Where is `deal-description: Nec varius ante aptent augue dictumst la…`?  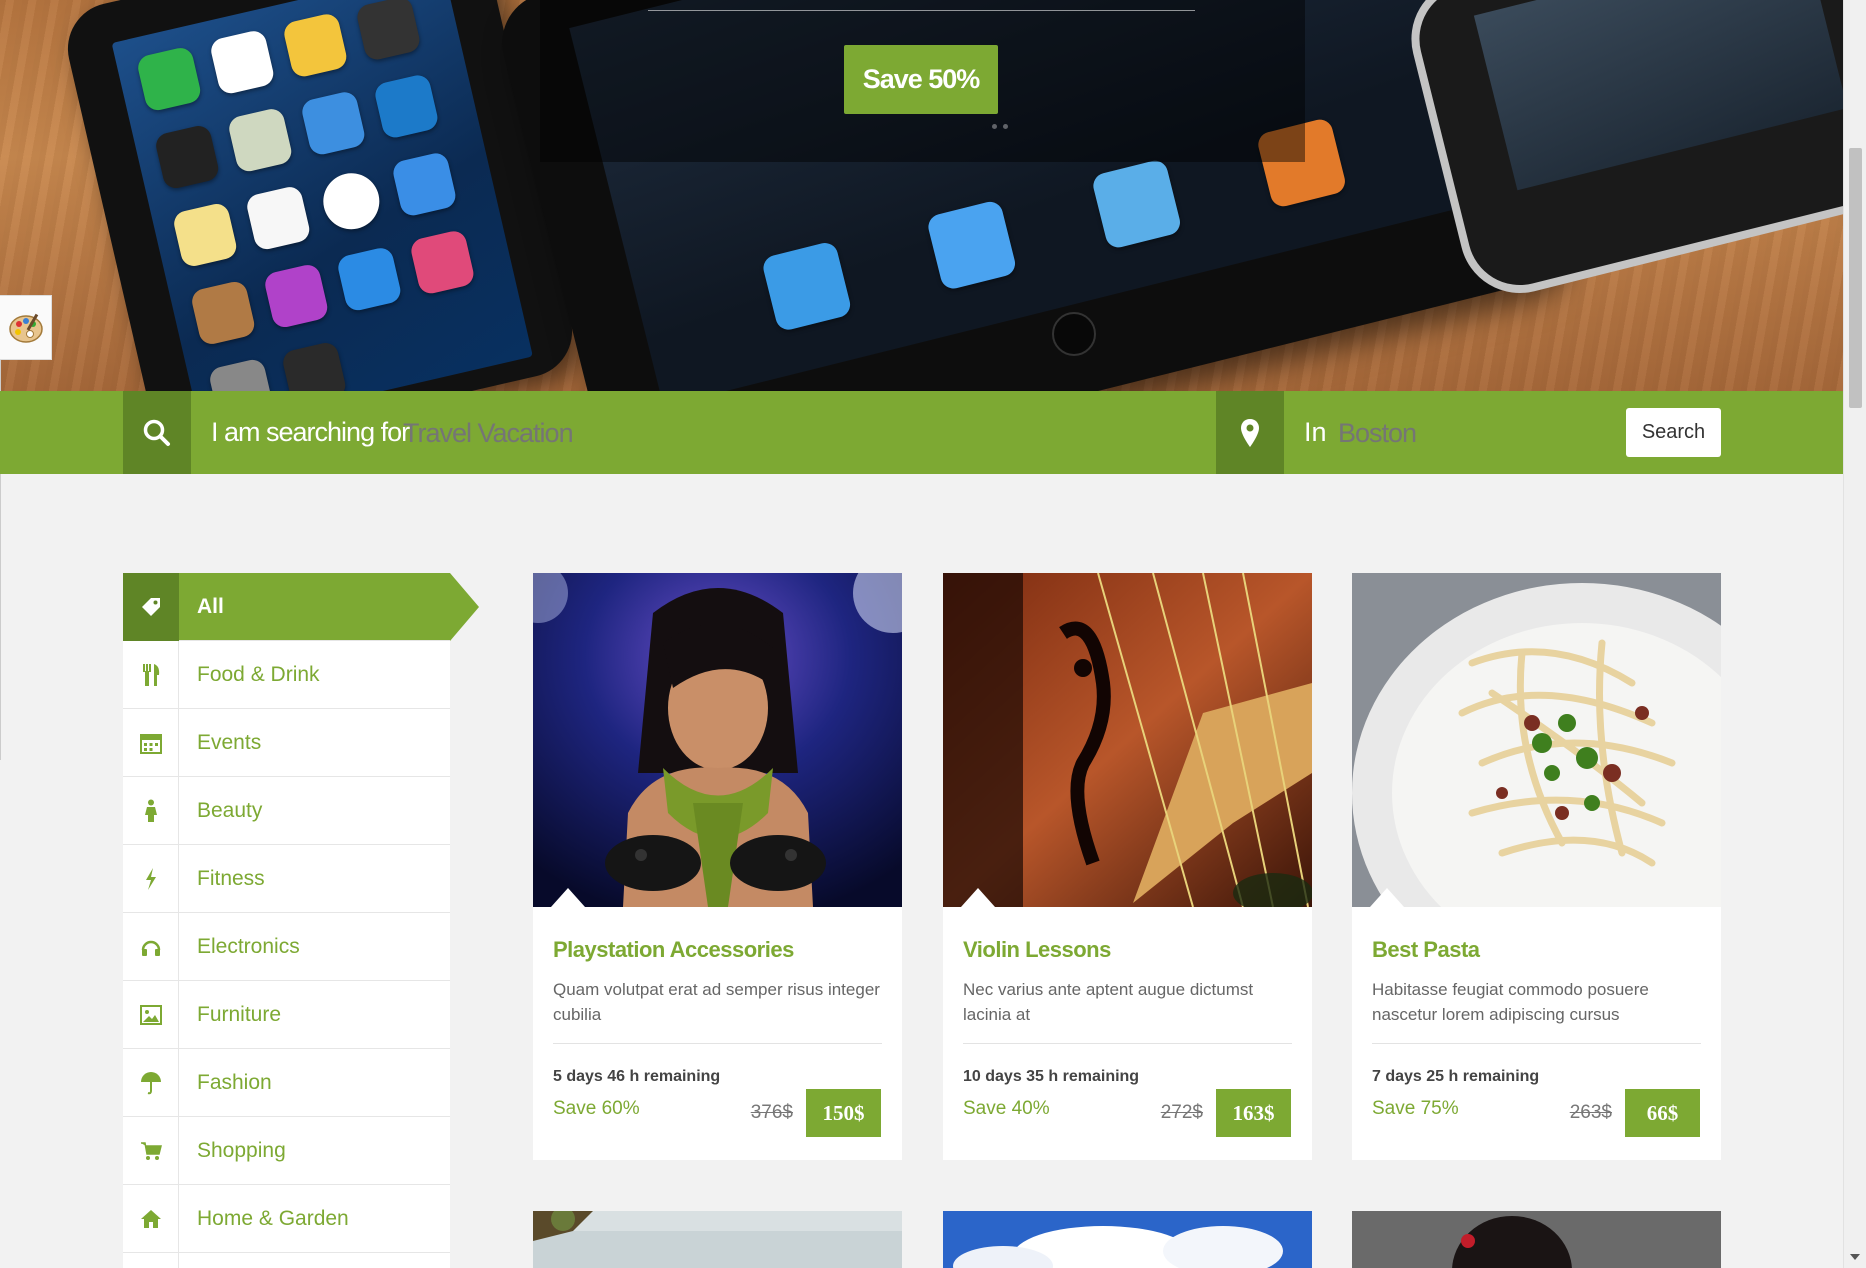 deal-description: Nec varius ante aptent augue dictumst la… is located at coordinates (1108, 1002).